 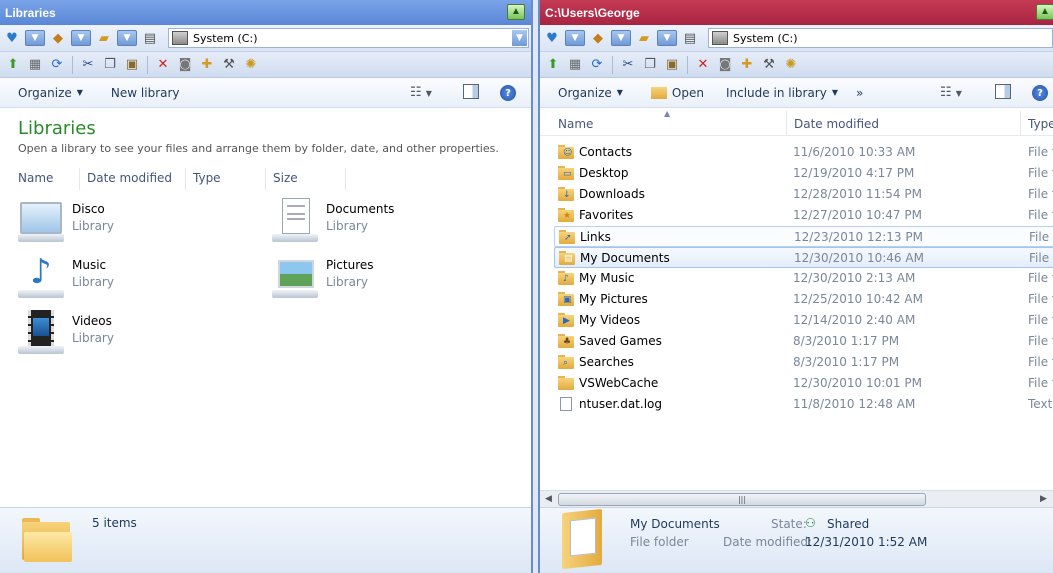 I want to click on list-item: ntuser.dat.log 11/8/2010 12:48 AM Text, so click(x=803, y=404).